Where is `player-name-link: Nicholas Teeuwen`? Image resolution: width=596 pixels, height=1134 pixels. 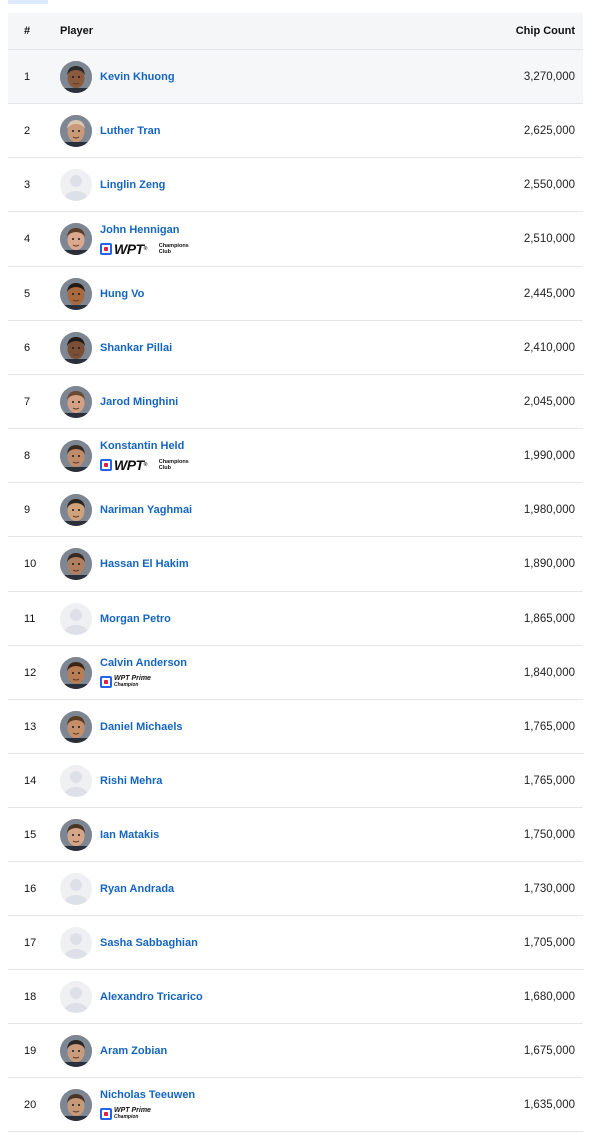 player-name-link: Nicholas Teeuwen is located at coordinates (147, 1095).